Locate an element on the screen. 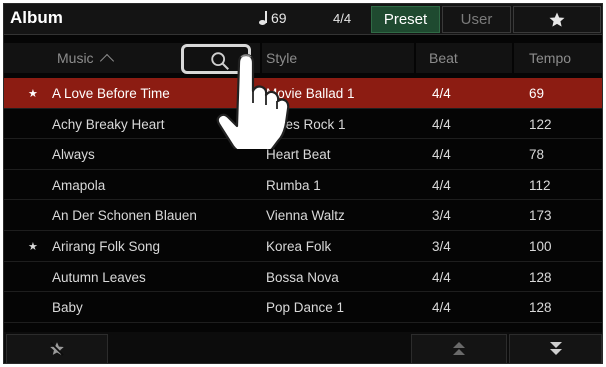 The width and height of the screenshot is (606, 367). song-row: Autumn Leaves Bossa Nova 4/4 128 is located at coordinates (303, 277).